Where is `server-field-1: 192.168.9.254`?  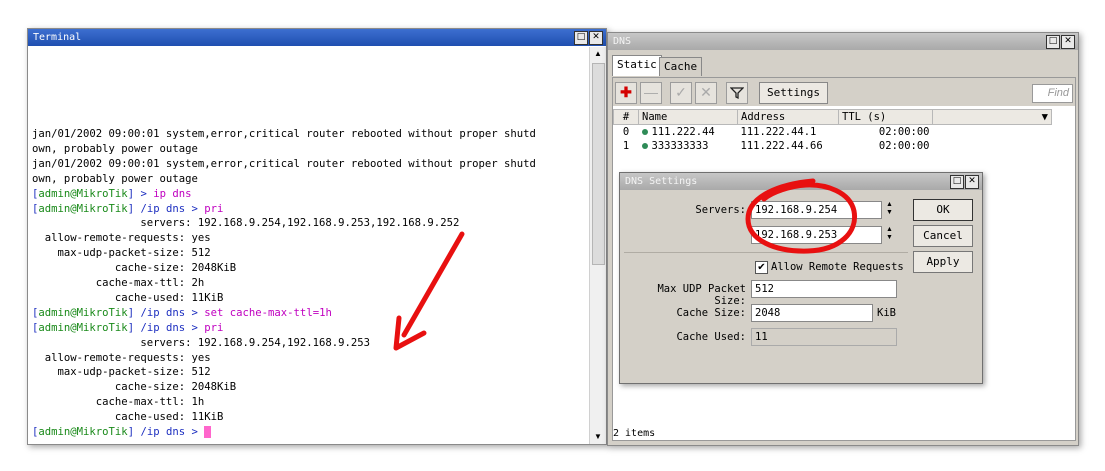 server-field-1: 192.168.9.254 is located at coordinates (816, 210).